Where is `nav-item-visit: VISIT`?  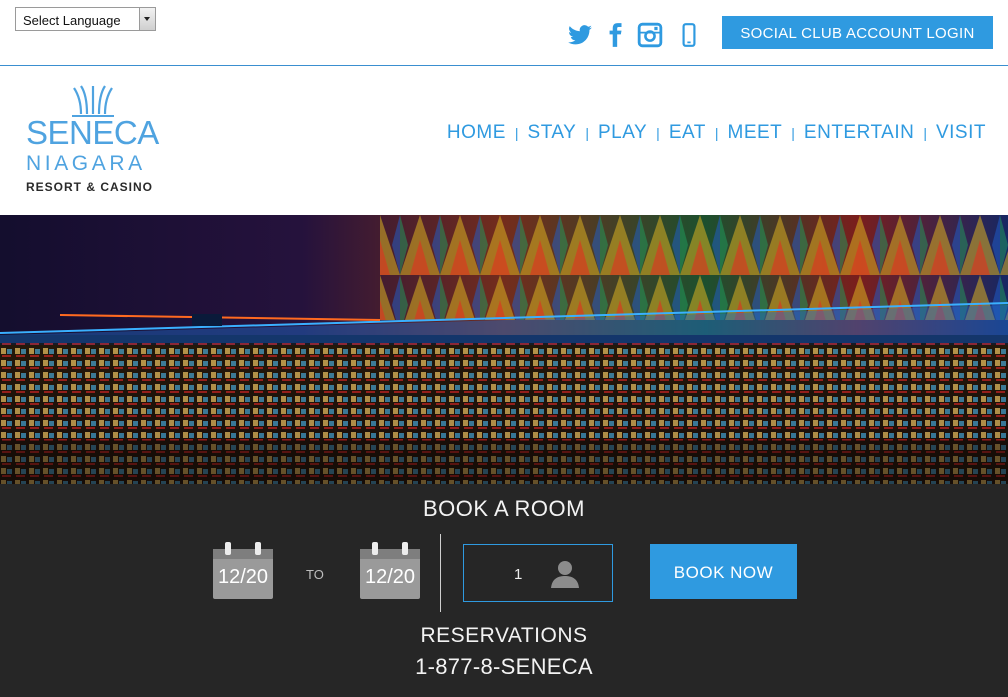
nav-item-visit: VISIT is located at coordinates (961, 133).